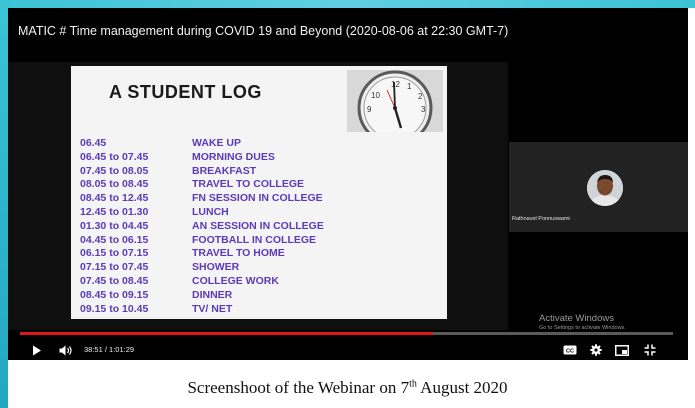  I want to click on player-controls: 38:51 / 1:01:29 CC, so click(348, 350).